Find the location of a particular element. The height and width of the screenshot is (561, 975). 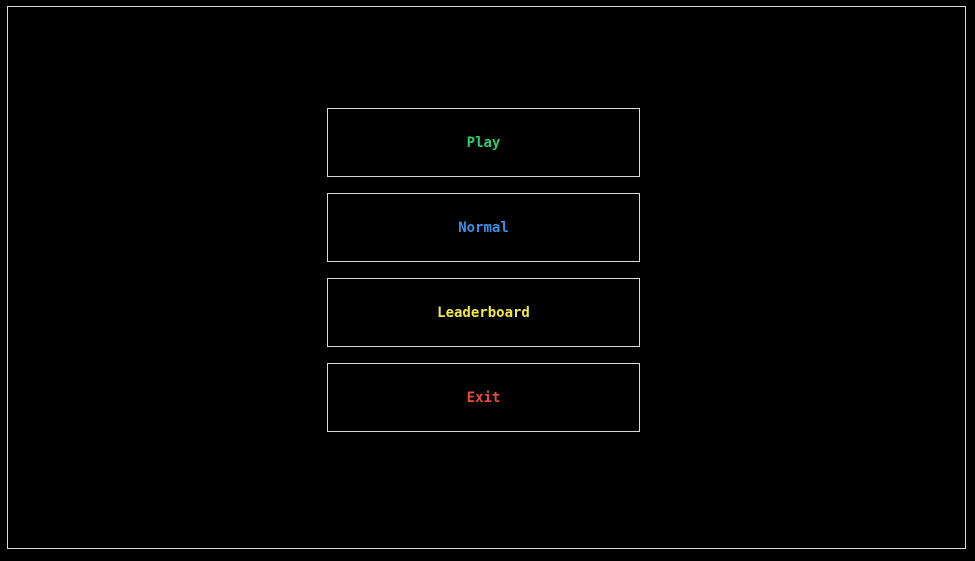

leaderboard-button-label: Leaderboard is located at coordinates (483, 312).